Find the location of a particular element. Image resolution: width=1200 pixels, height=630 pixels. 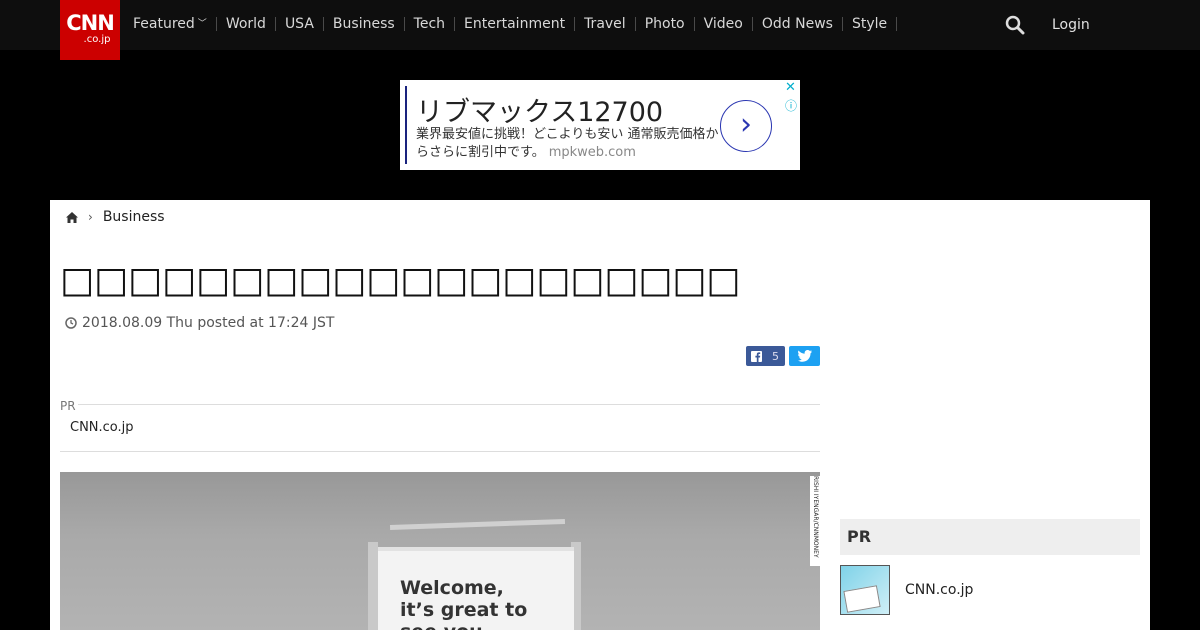

breadcrumb: › Business is located at coordinates (115, 217).